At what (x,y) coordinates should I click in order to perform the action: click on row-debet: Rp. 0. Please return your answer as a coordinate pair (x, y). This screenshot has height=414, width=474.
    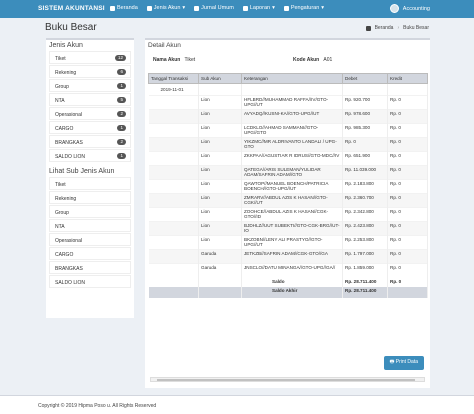
    Looking at the image, I should click on (365, 144).